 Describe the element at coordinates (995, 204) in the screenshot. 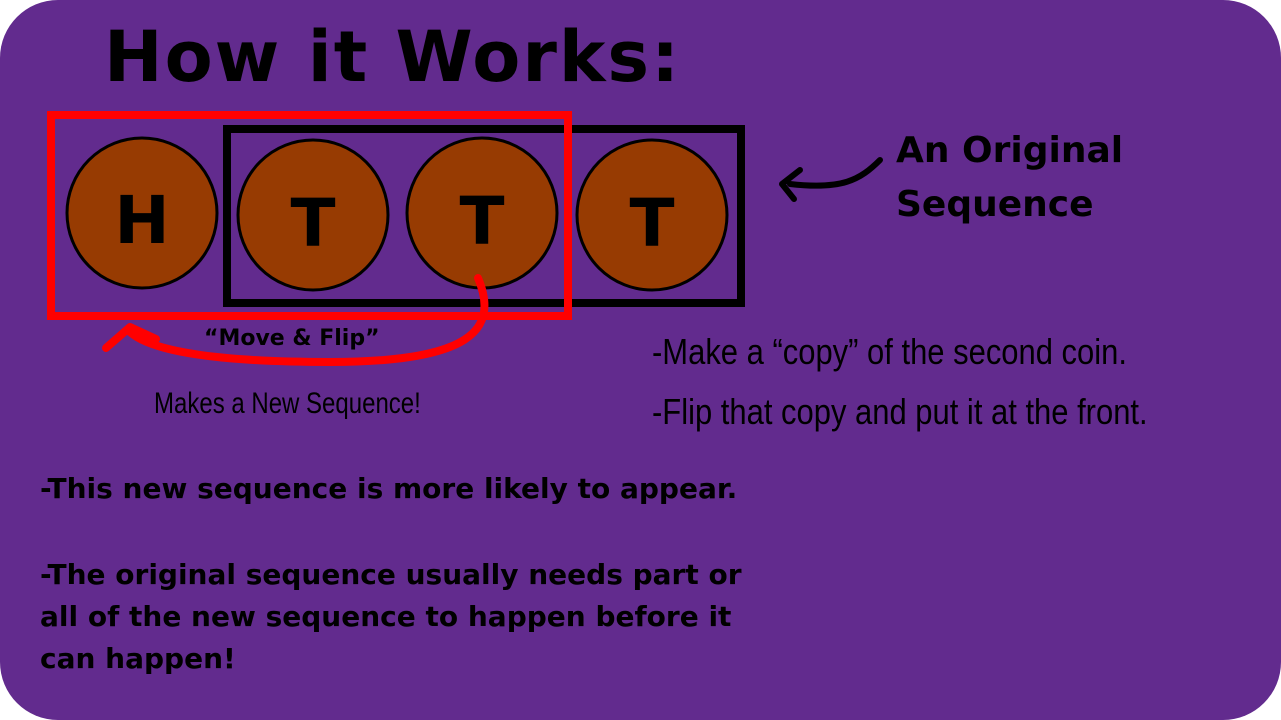

I see `original-label-line2: Sequence` at that location.